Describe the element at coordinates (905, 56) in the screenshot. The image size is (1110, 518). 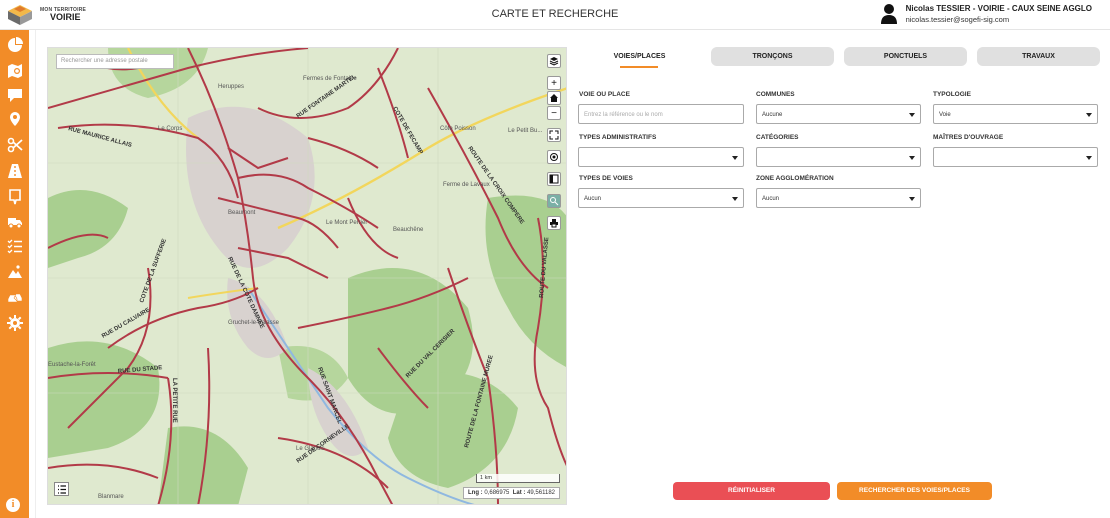
I see `tab-ponctuels: PONCTUELS` at that location.